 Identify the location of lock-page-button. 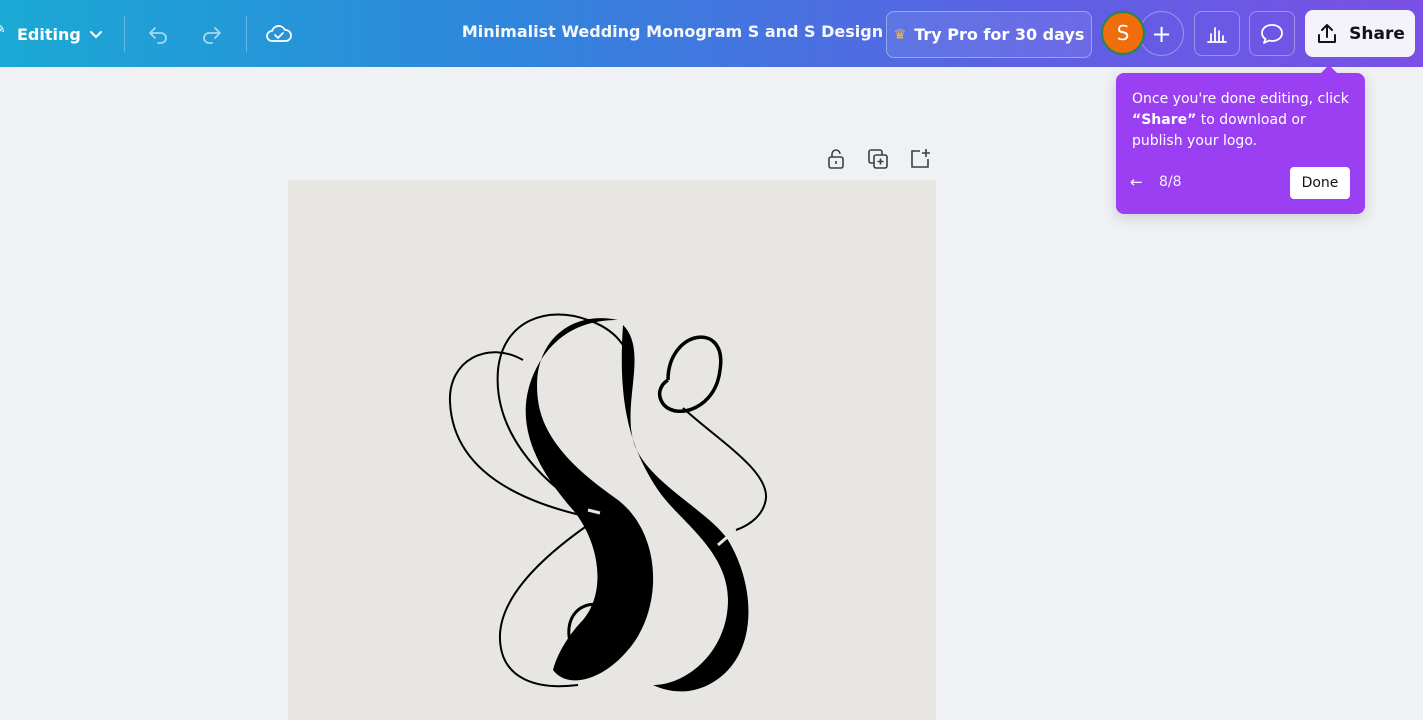
(836, 159).